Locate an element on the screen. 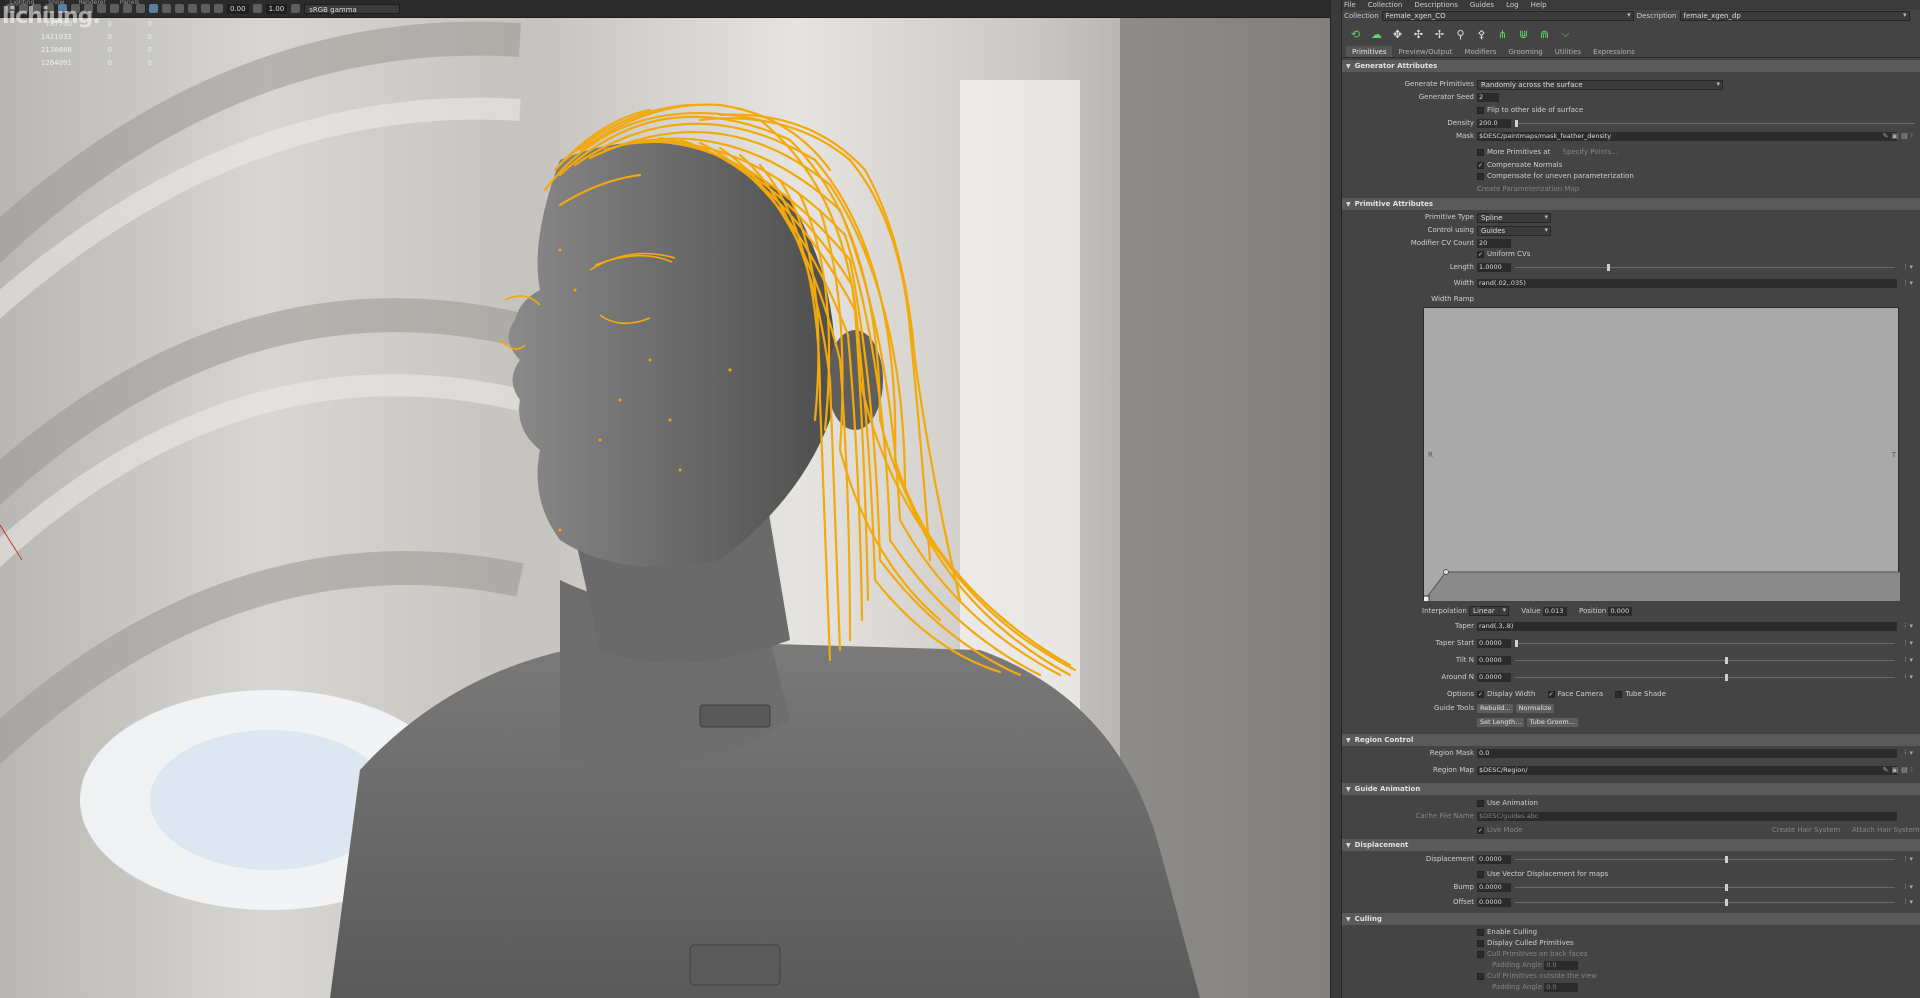 The image size is (1920, 998). resolution-gate-icon is located at coordinates (166, 8).